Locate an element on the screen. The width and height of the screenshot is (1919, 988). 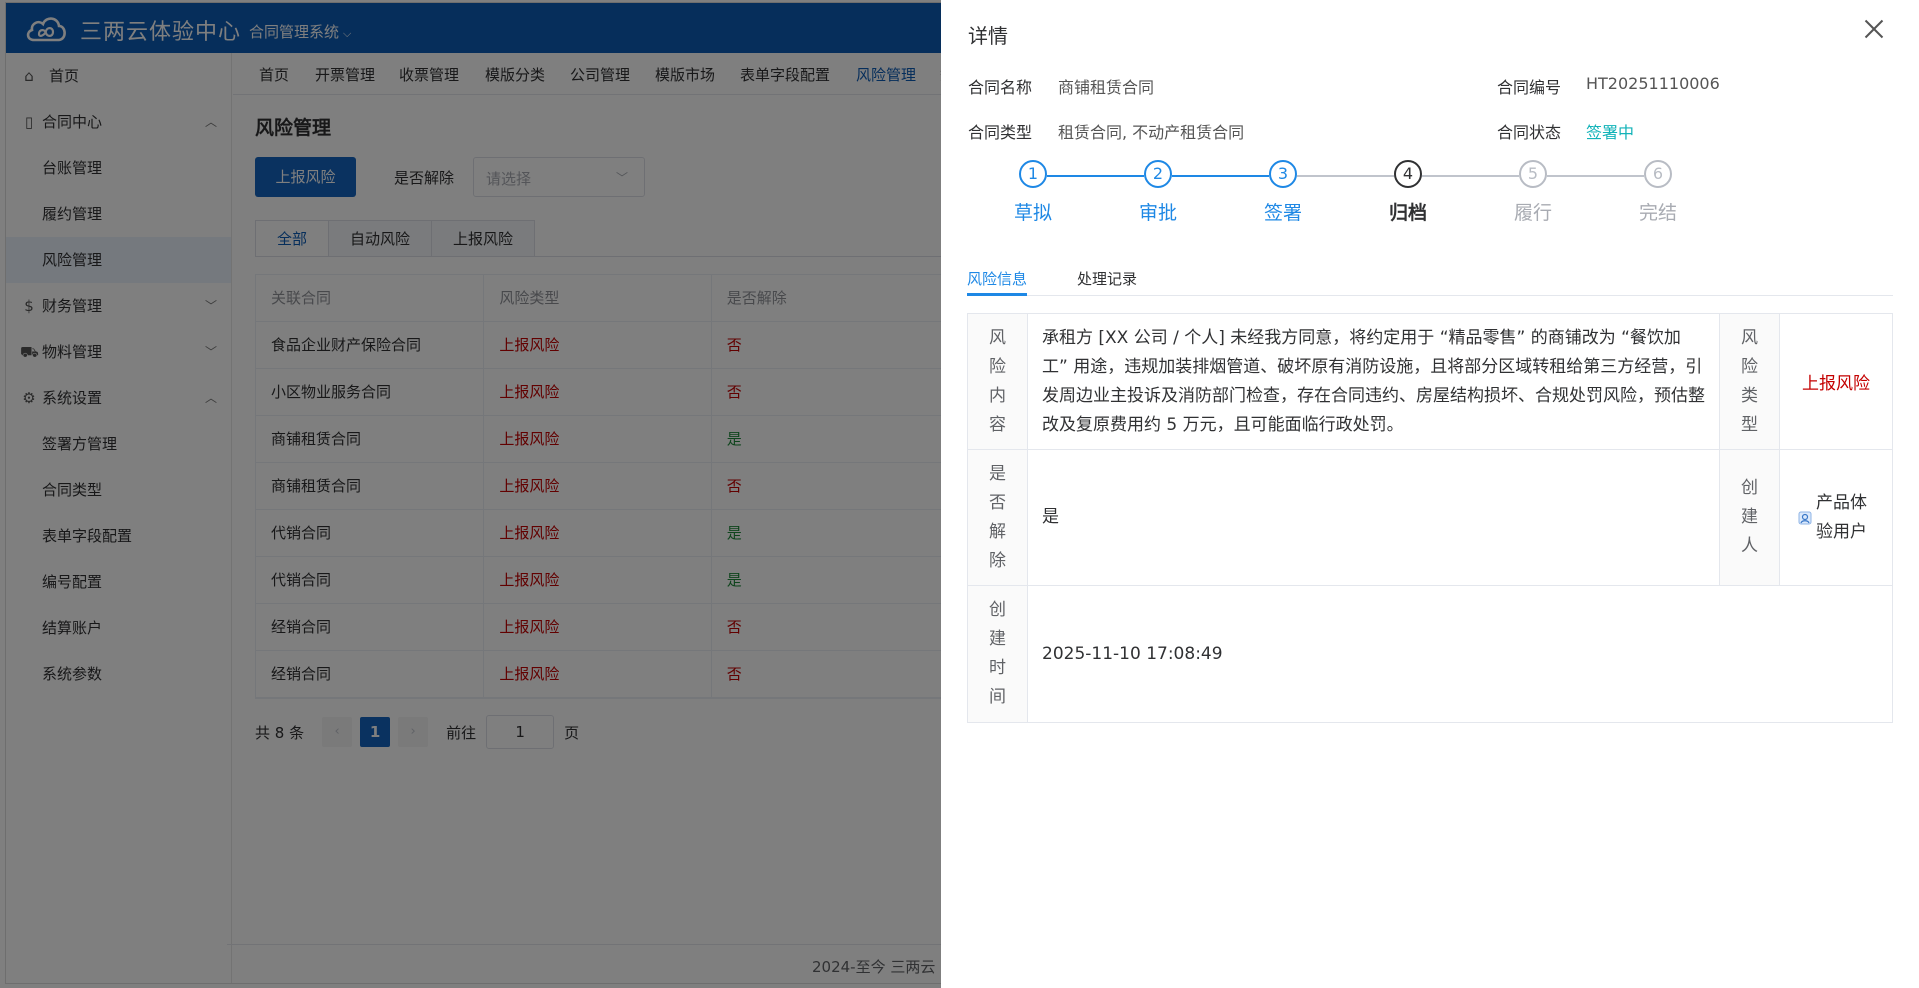
risk-content-label: 风险内容 is located at coordinates (997, 381).